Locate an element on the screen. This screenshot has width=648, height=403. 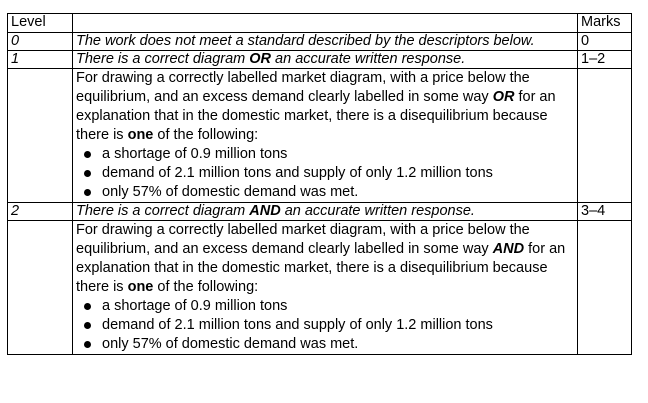
descriptor-conjunction: AND is located at coordinates (508, 249).